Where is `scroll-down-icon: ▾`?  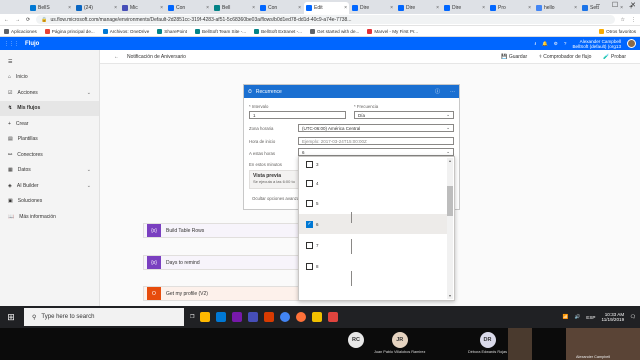
scroll-down-icon: ▾ is located at coordinates (450, 296).